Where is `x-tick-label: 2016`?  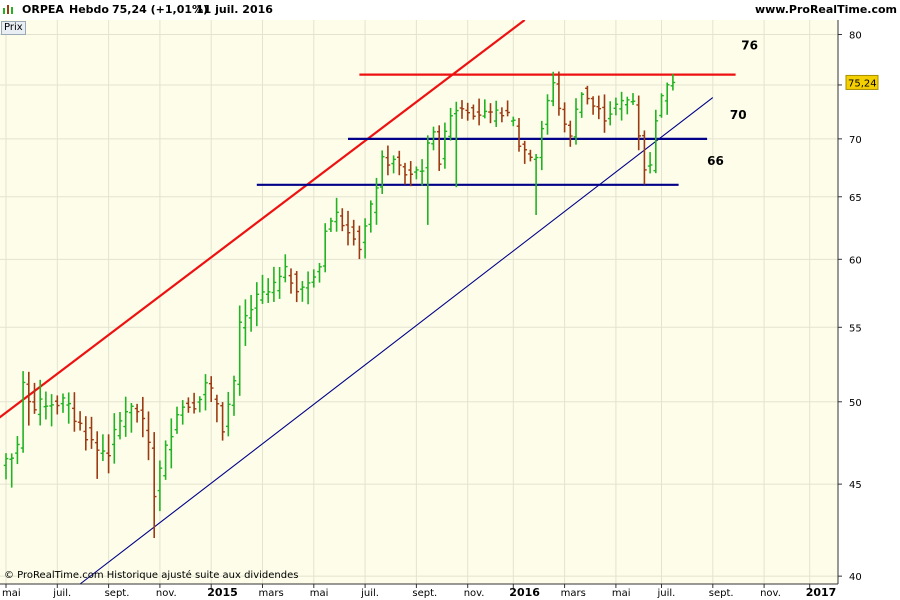
x-tick-label: 2016 is located at coordinates (524, 592).